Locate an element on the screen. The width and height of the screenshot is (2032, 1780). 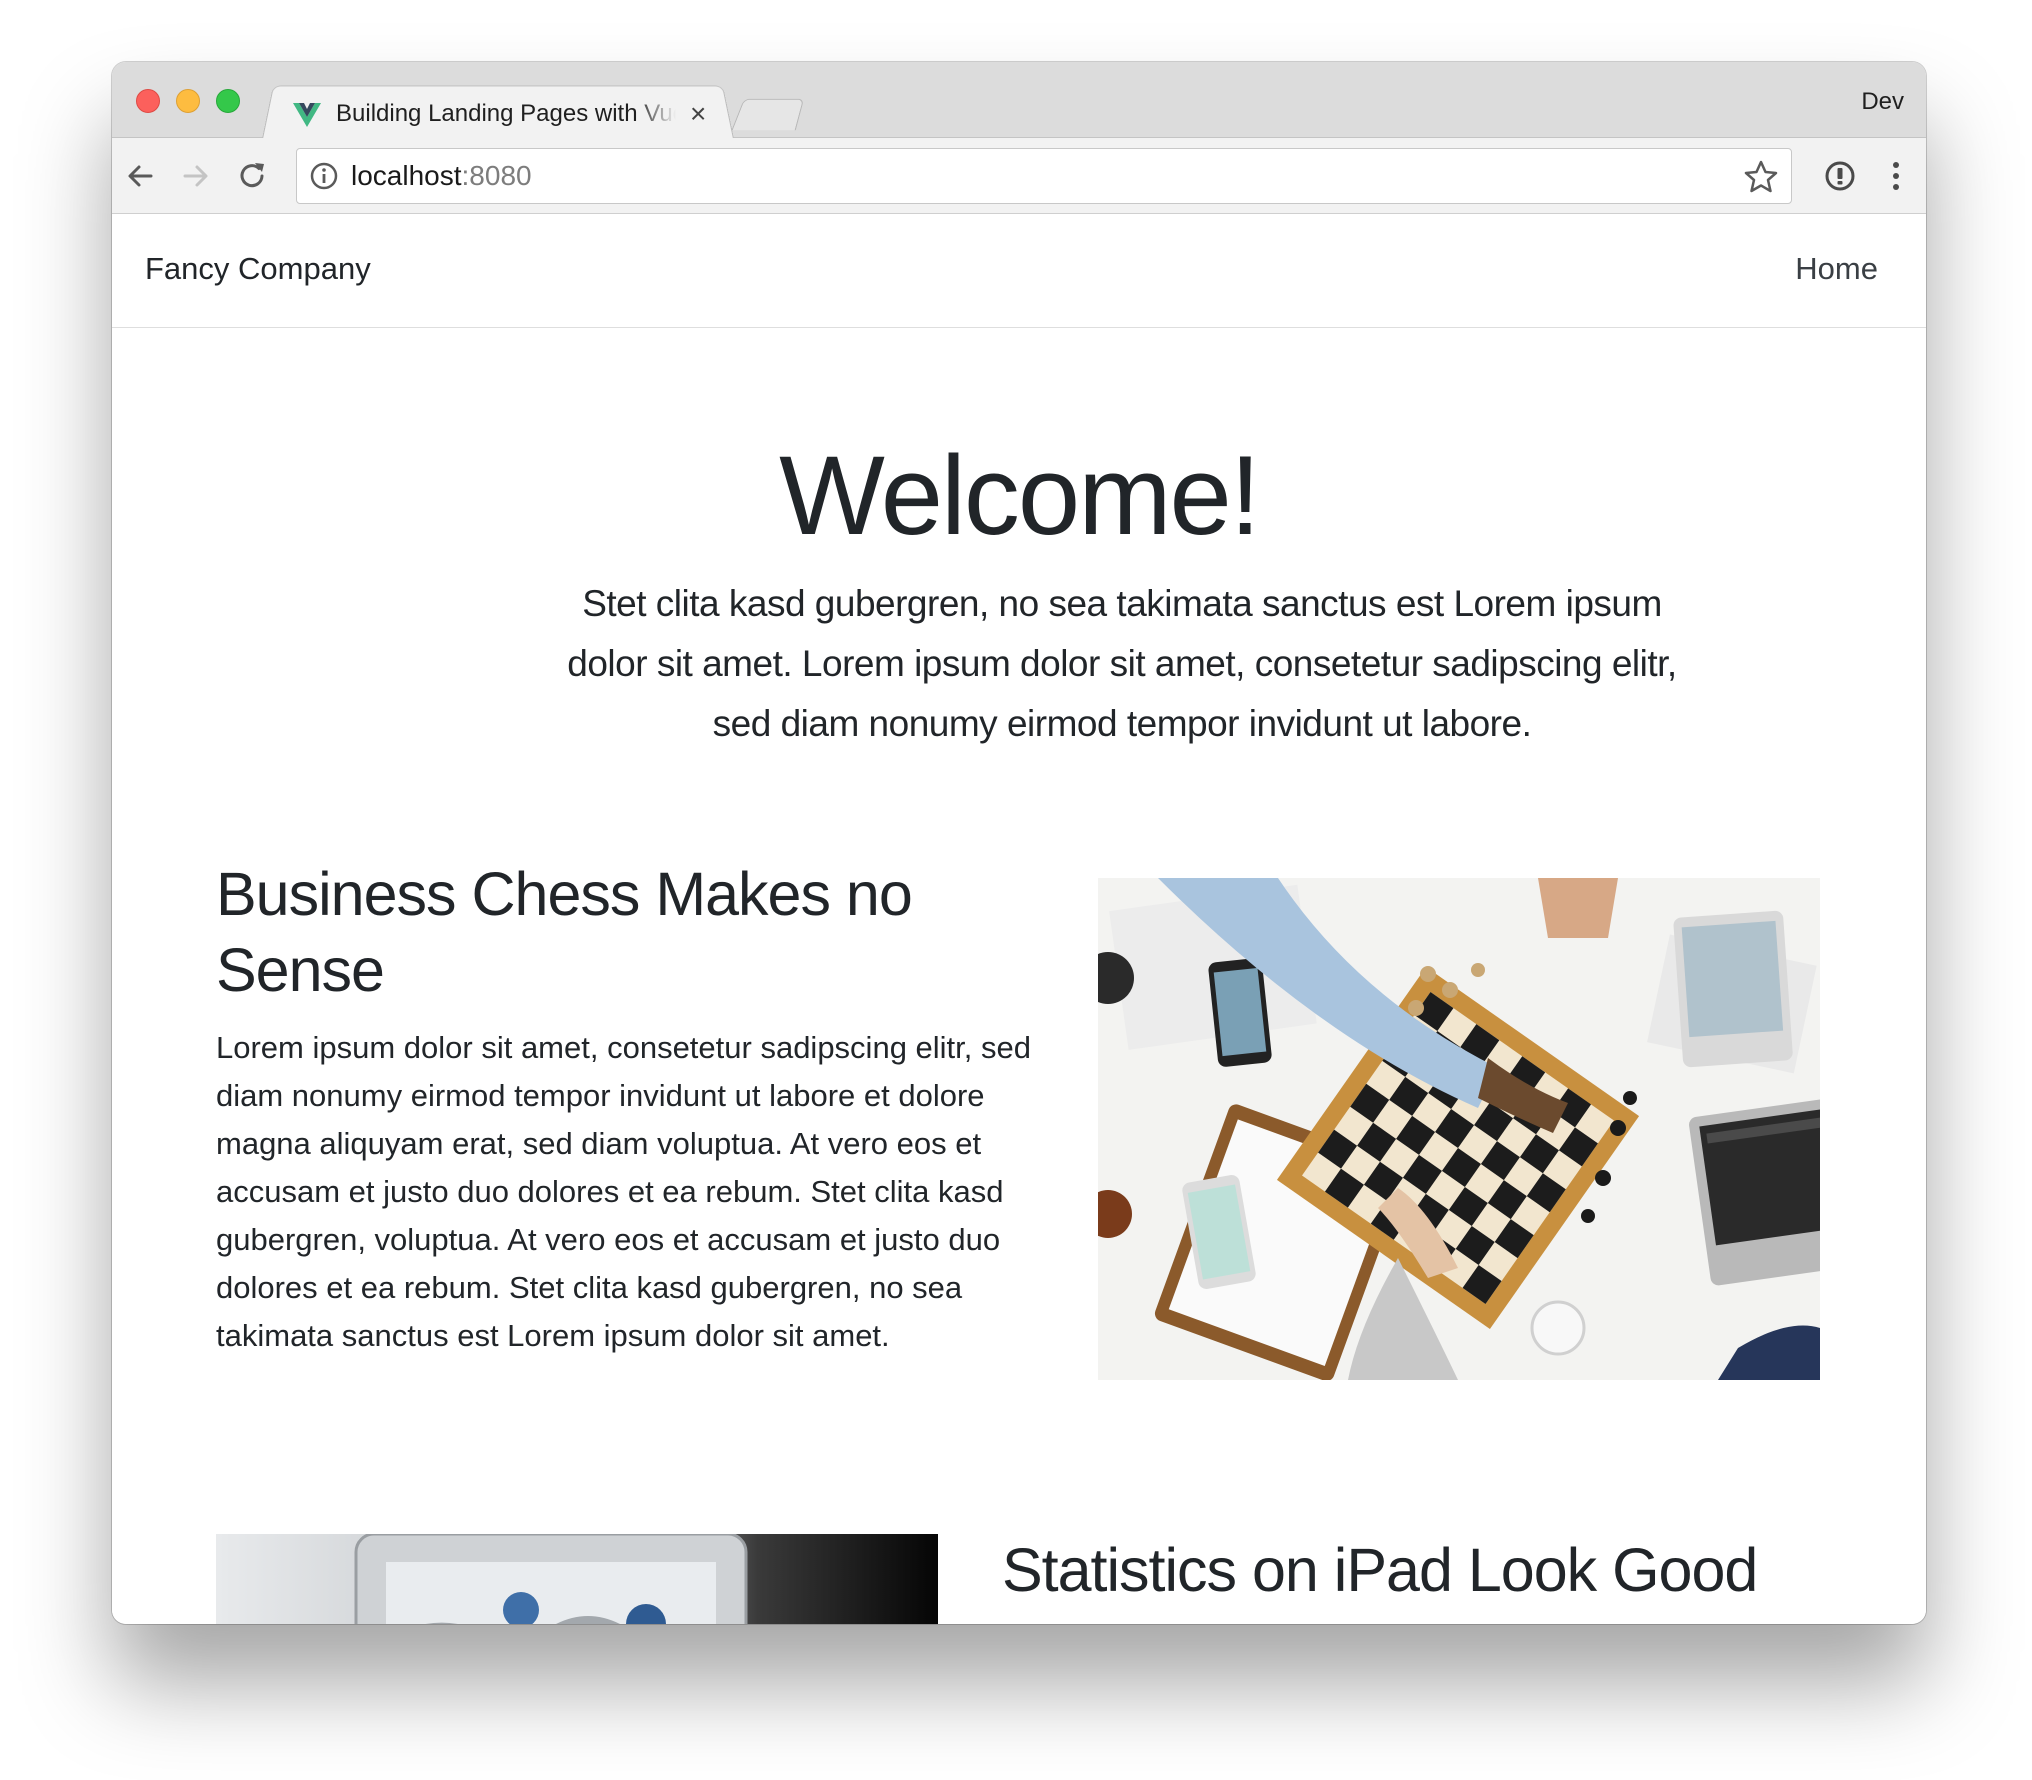
tab-close-icon: × is located at coordinates (698, 114).